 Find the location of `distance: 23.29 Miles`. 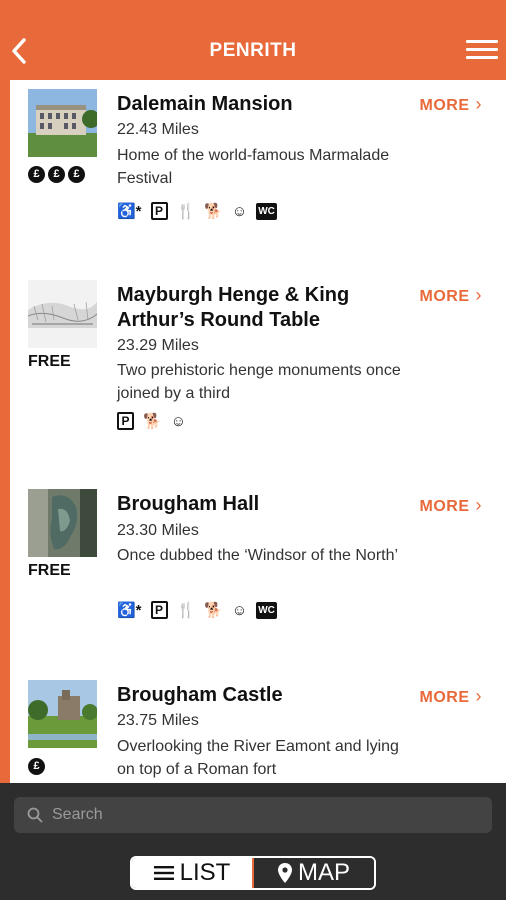

distance: 23.29 Miles is located at coordinates (158, 345).